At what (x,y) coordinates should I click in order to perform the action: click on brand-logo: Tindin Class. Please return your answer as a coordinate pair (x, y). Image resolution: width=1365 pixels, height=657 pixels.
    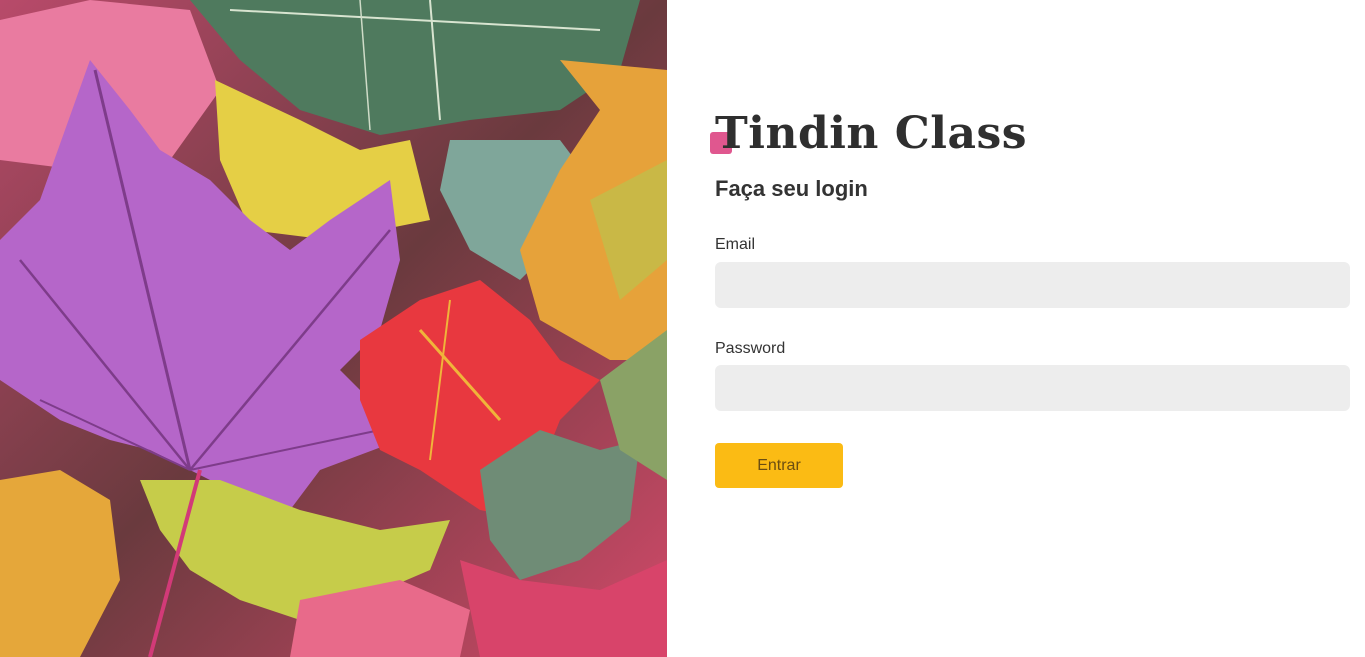
    Looking at the image, I should click on (869, 134).